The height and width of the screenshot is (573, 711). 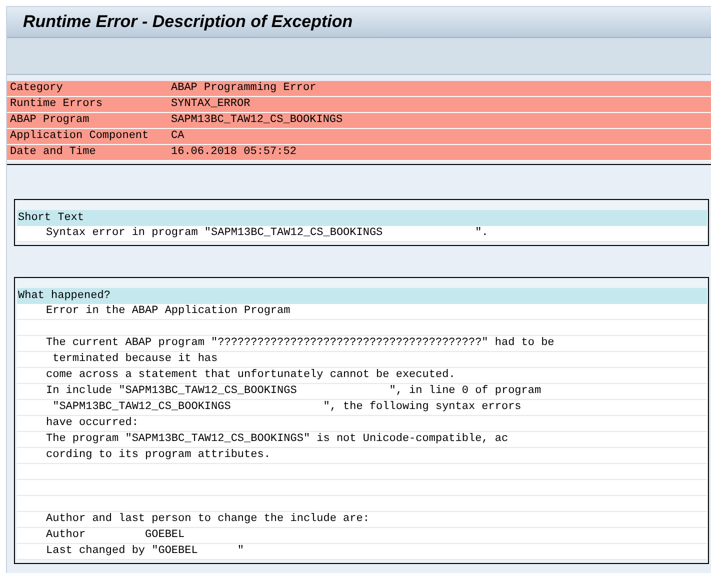 I want to click on info-value: SAPM13BC_TAW12_CS_BOOKINGS, so click(x=257, y=120).